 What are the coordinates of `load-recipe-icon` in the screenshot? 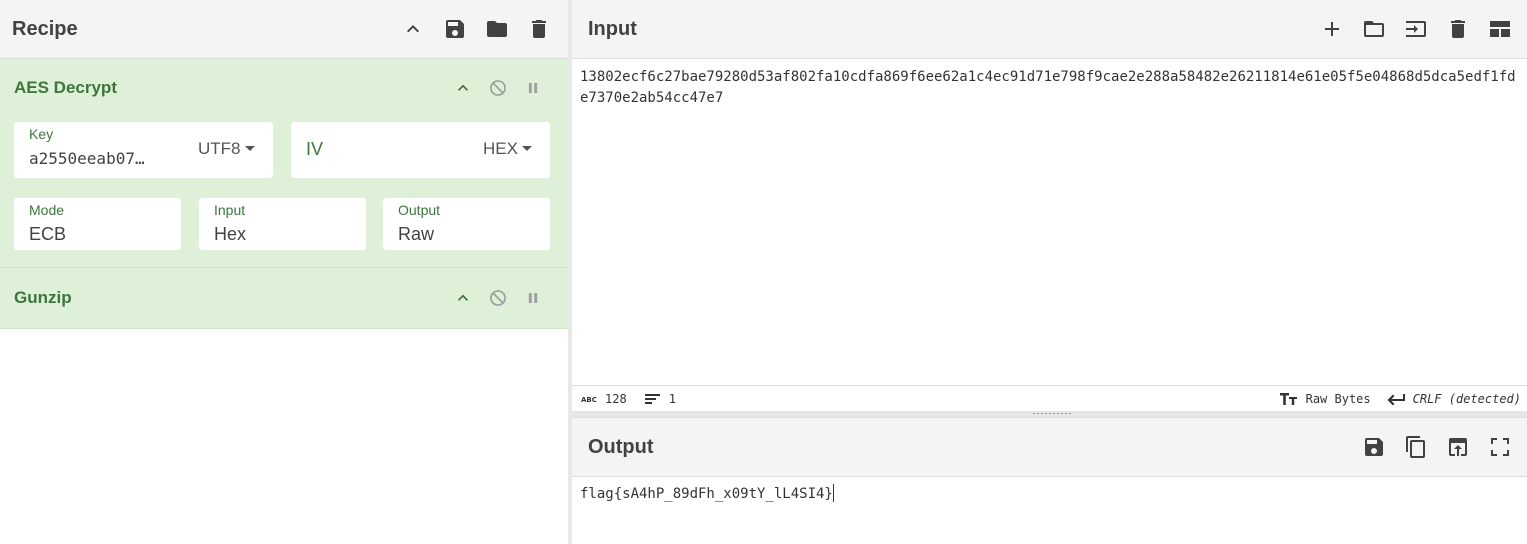 It's located at (497, 29).